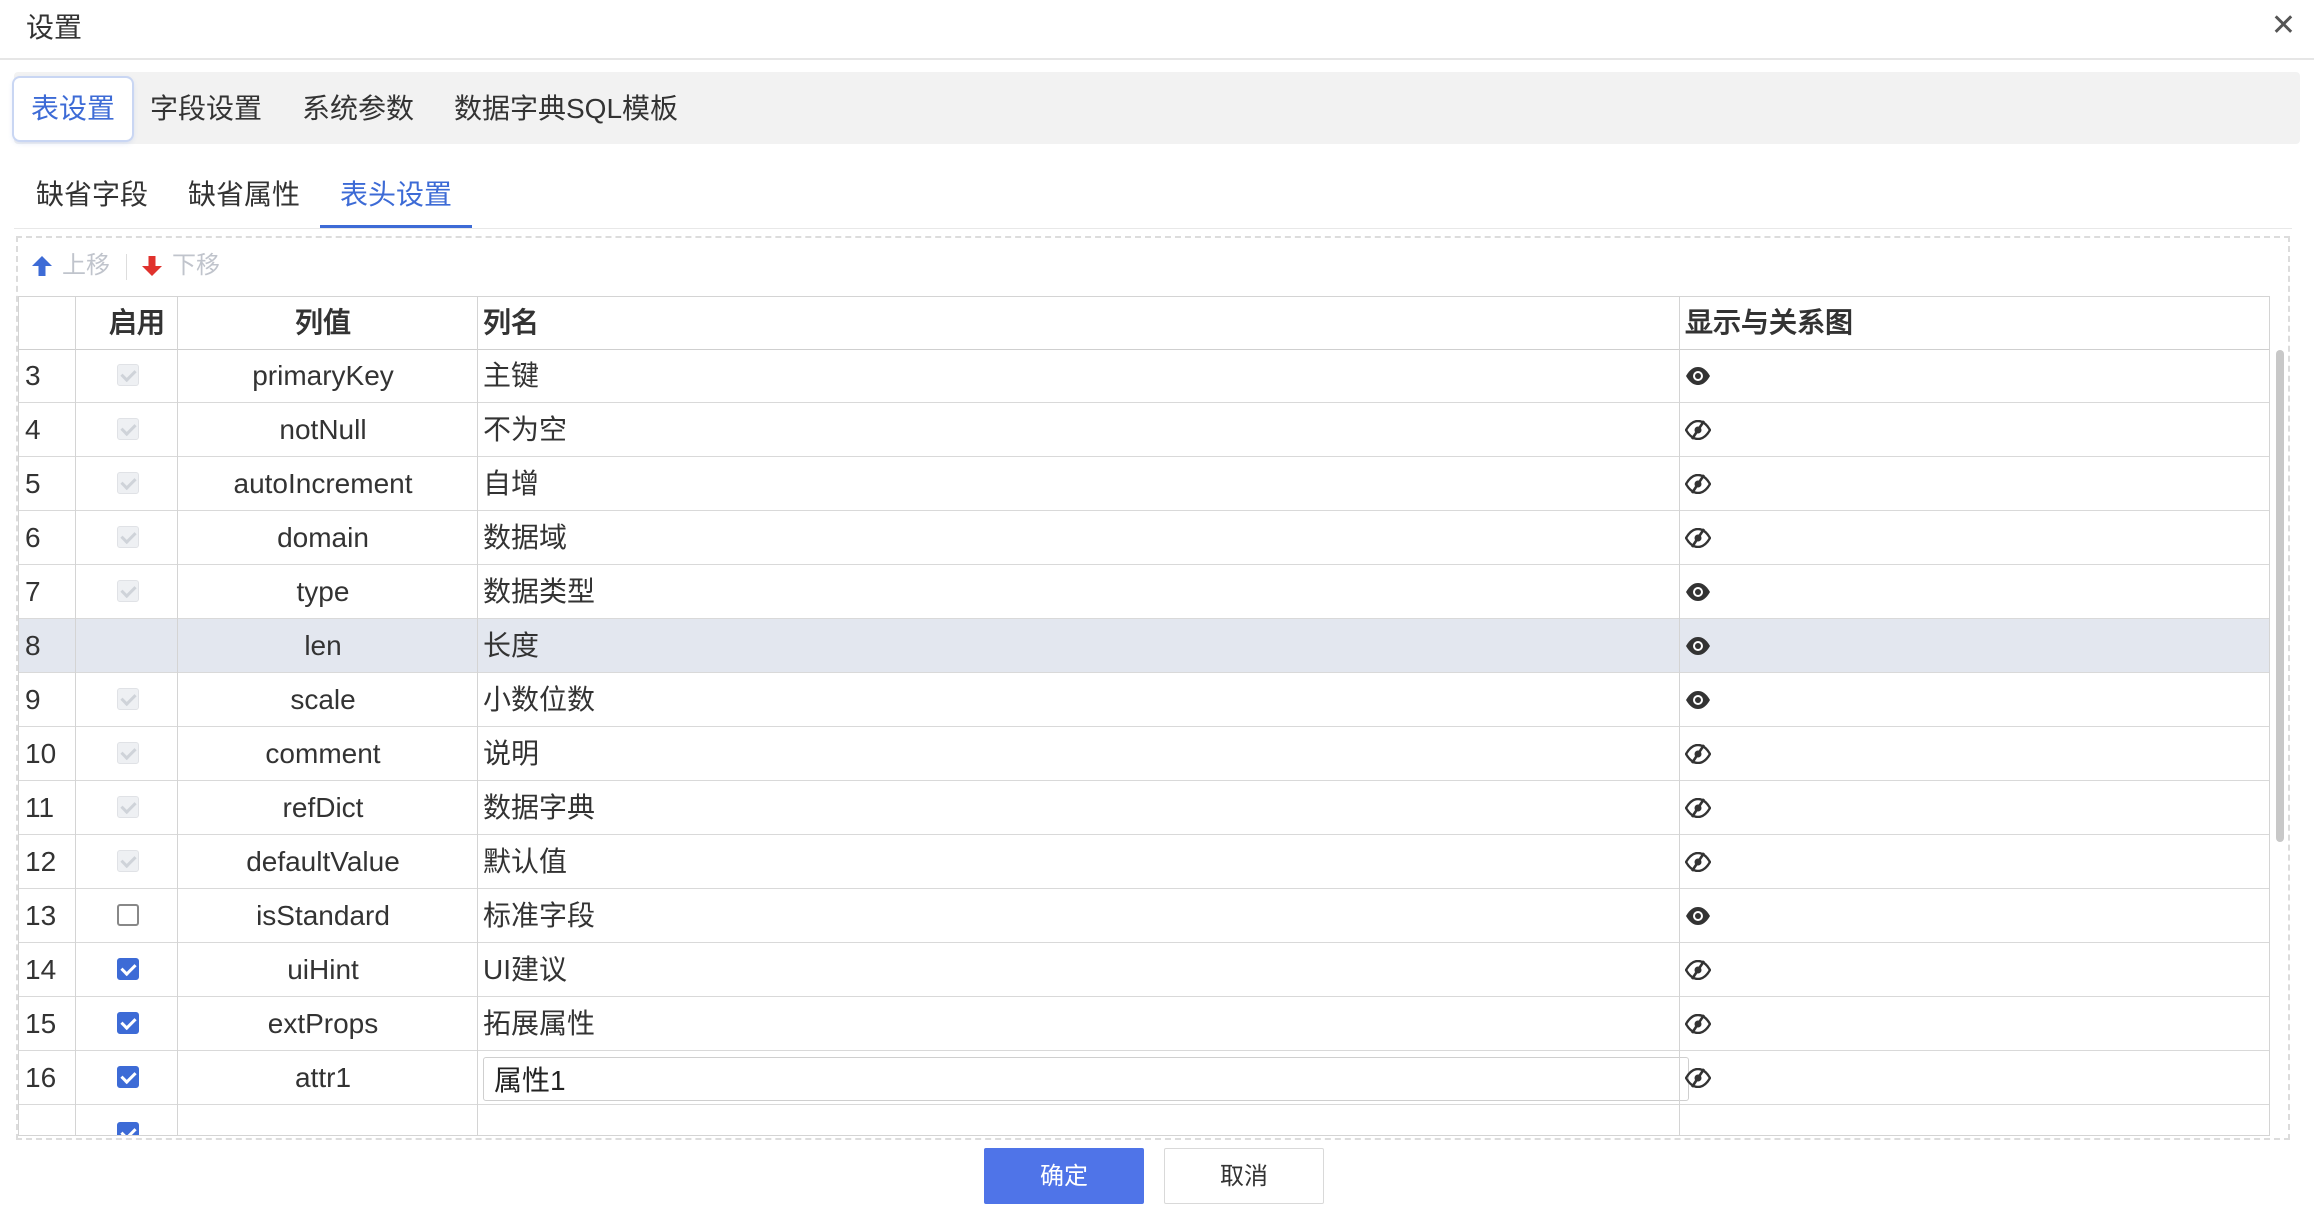  Describe the element at coordinates (1144, 376) in the screenshot. I see `table-row: 3 primaryKey 主键` at that location.